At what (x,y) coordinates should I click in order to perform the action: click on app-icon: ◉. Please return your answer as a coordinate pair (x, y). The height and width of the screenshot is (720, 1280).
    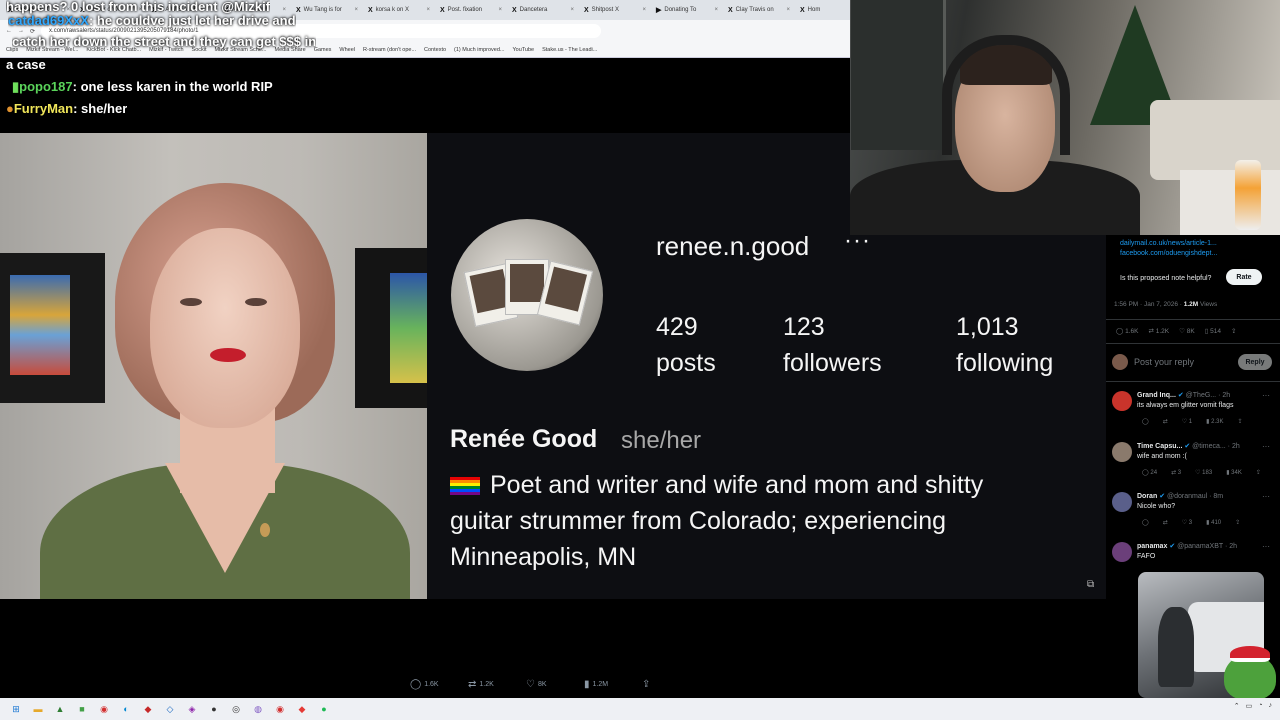
    Looking at the image, I should click on (280, 709).